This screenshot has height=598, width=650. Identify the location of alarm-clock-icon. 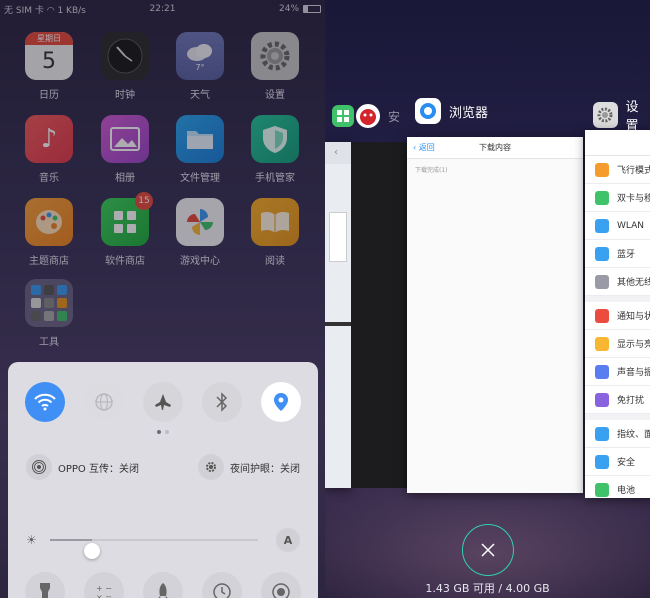
(222, 590).